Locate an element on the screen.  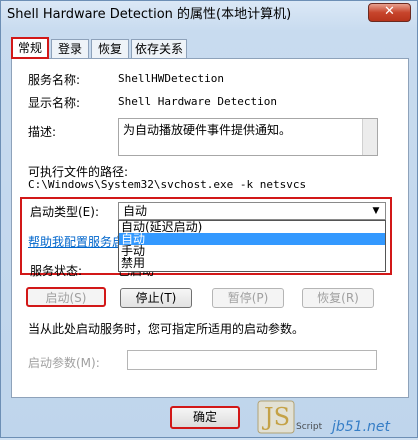
window-title: Shell Hardware Detection 的属性(本地计算机) is located at coordinates (149, 14).